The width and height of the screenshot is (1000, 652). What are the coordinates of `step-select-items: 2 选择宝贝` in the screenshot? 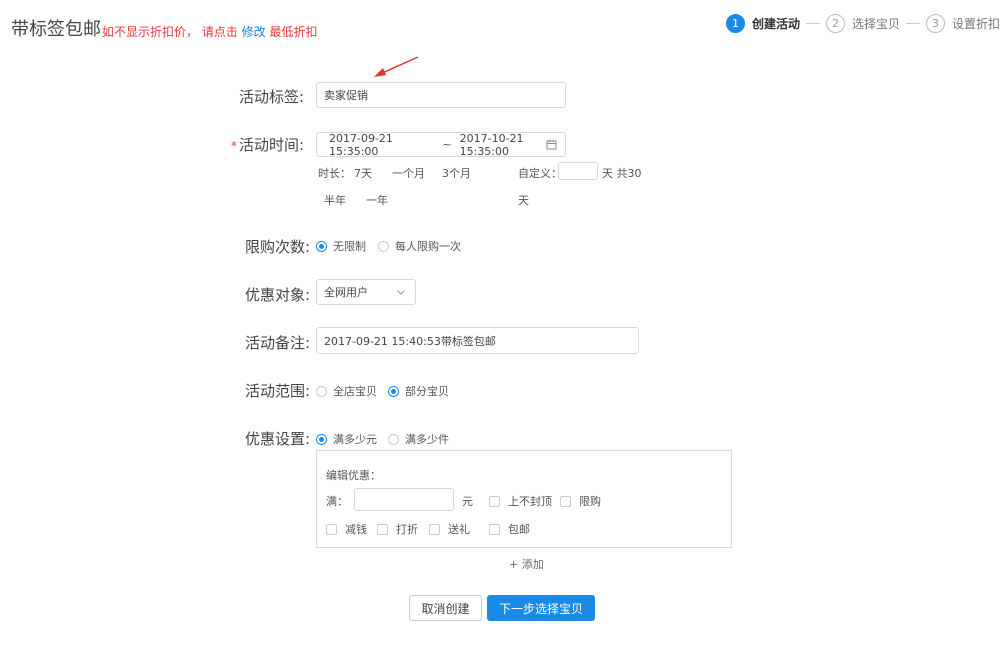 It's located at (863, 23).